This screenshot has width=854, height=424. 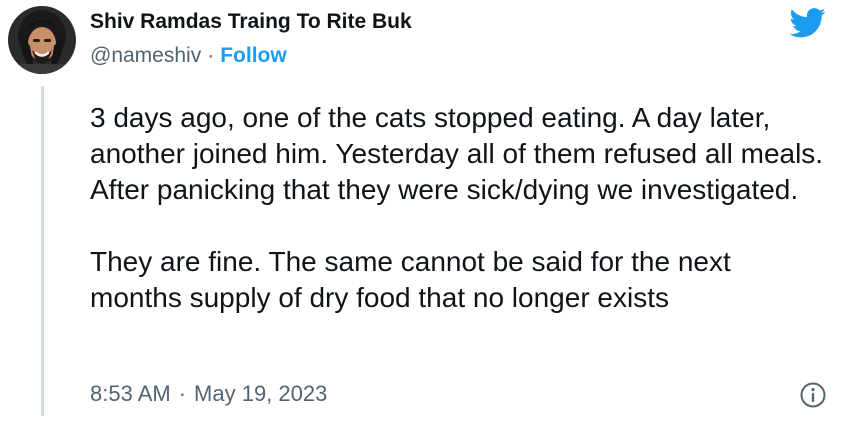 I want to click on author-meta: @nameshiv · Follow, so click(x=188, y=56).